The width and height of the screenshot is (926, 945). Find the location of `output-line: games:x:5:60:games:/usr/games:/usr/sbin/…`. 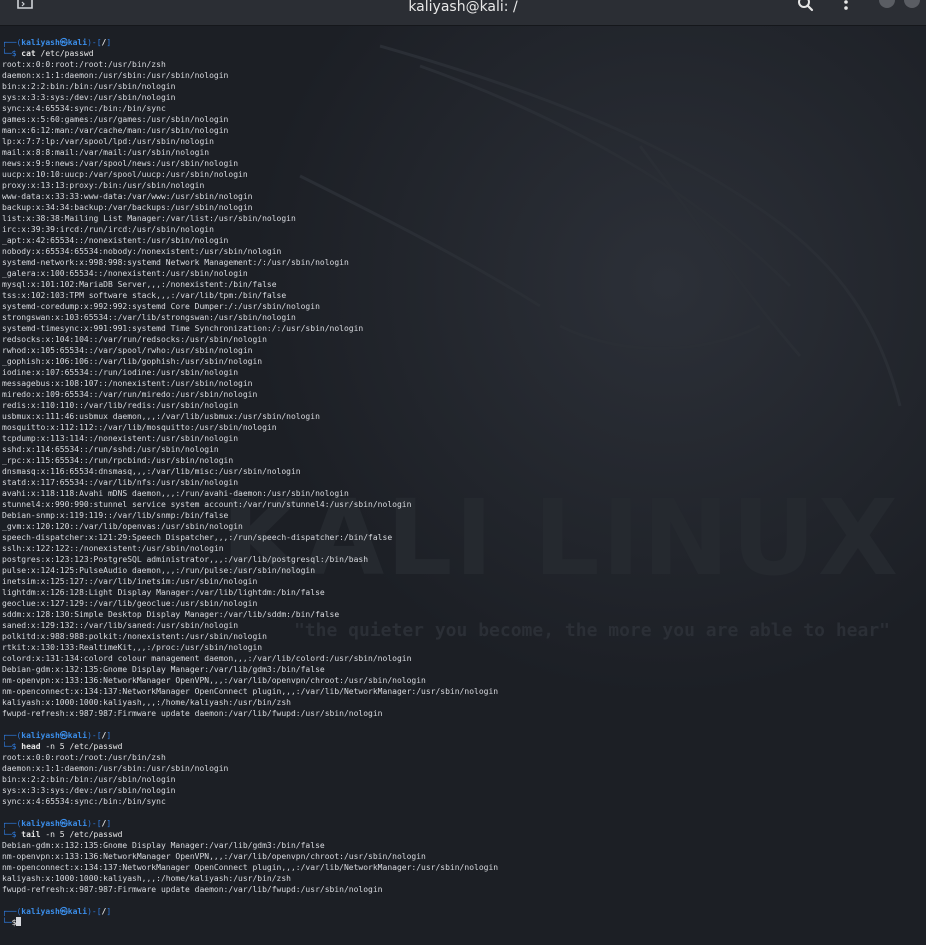

output-line: games:x:5:60:games:/usr/games:/usr/sbin/… is located at coordinates (115, 119).